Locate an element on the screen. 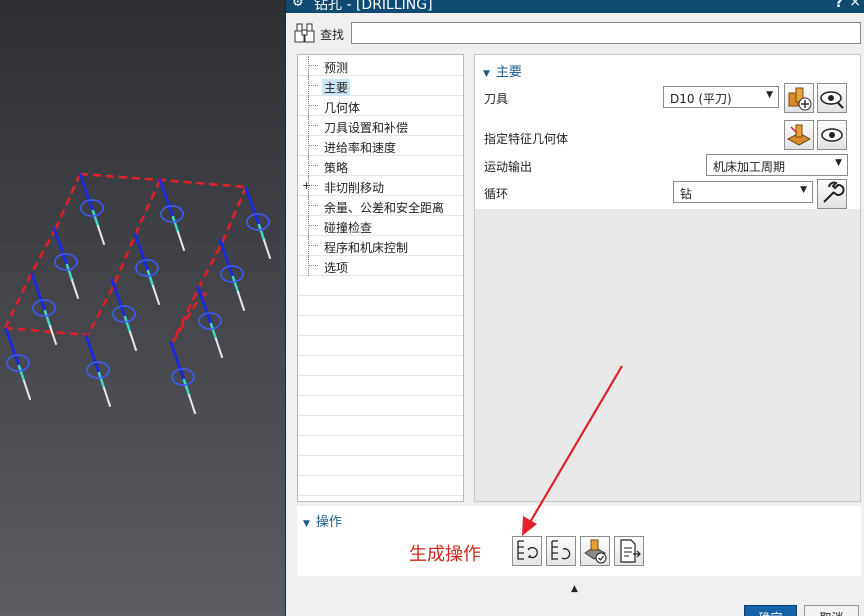 The height and width of the screenshot is (616, 864). nav-item-label: 刀具设置和补偿 is located at coordinates (366, 128).